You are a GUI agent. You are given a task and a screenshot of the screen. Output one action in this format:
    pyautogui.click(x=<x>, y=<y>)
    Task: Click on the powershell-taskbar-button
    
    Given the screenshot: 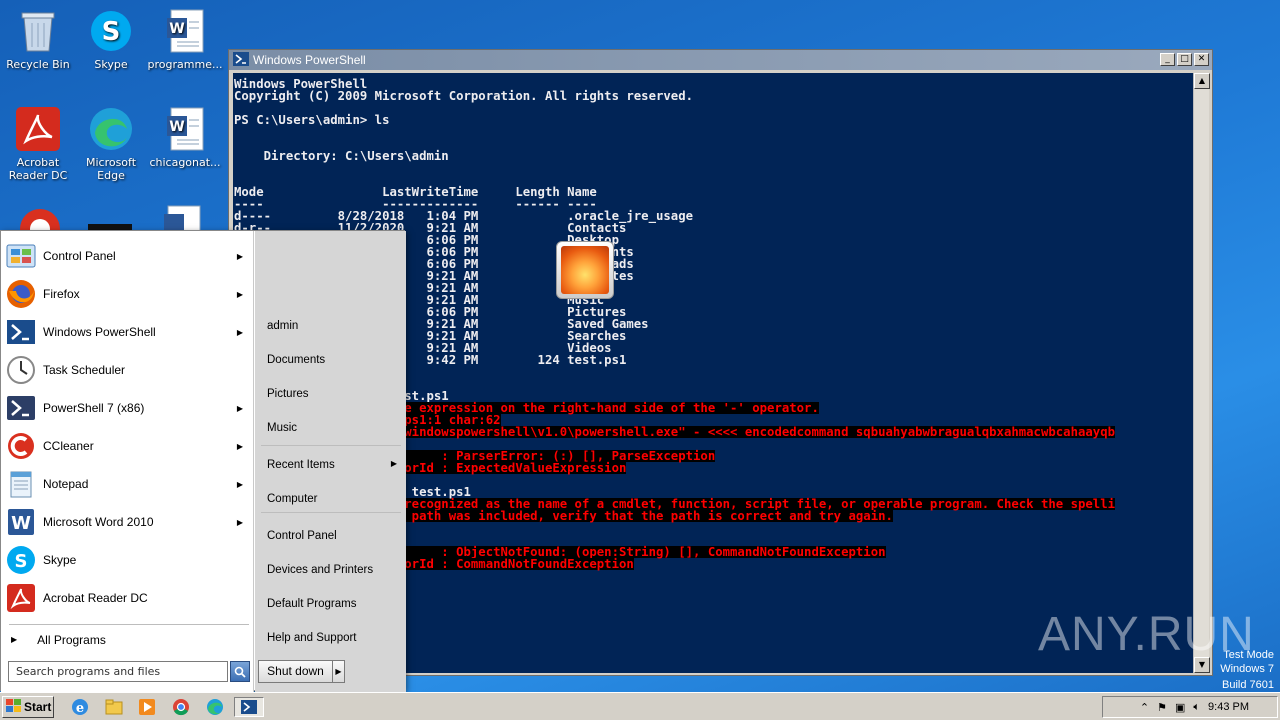 What is the action you would take?
    pyautogui.click(x=249, y=707)
    